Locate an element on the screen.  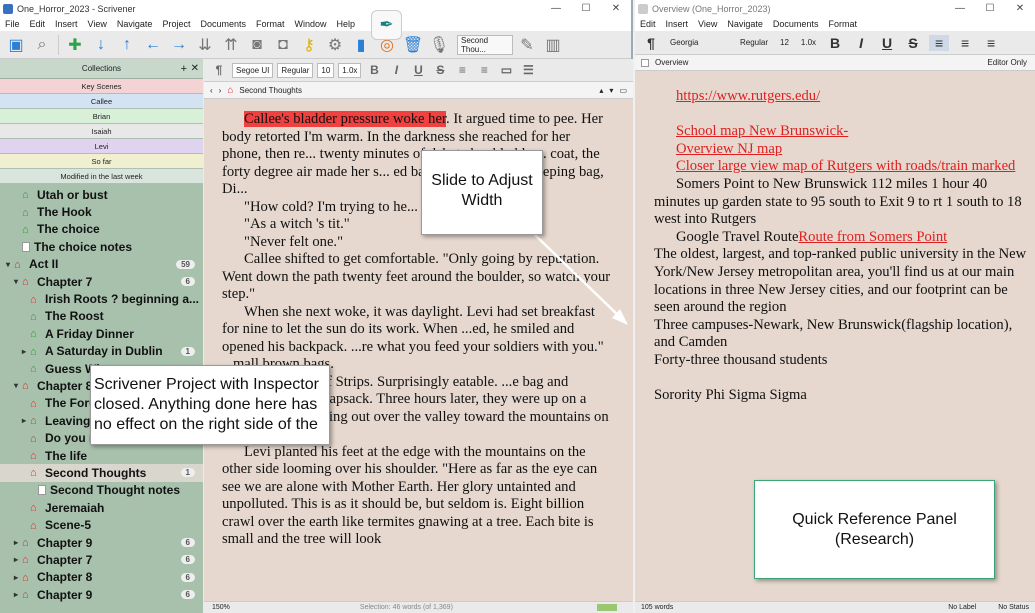
paragraph-style-icon: ¶ is located at coordinates (651, 43).